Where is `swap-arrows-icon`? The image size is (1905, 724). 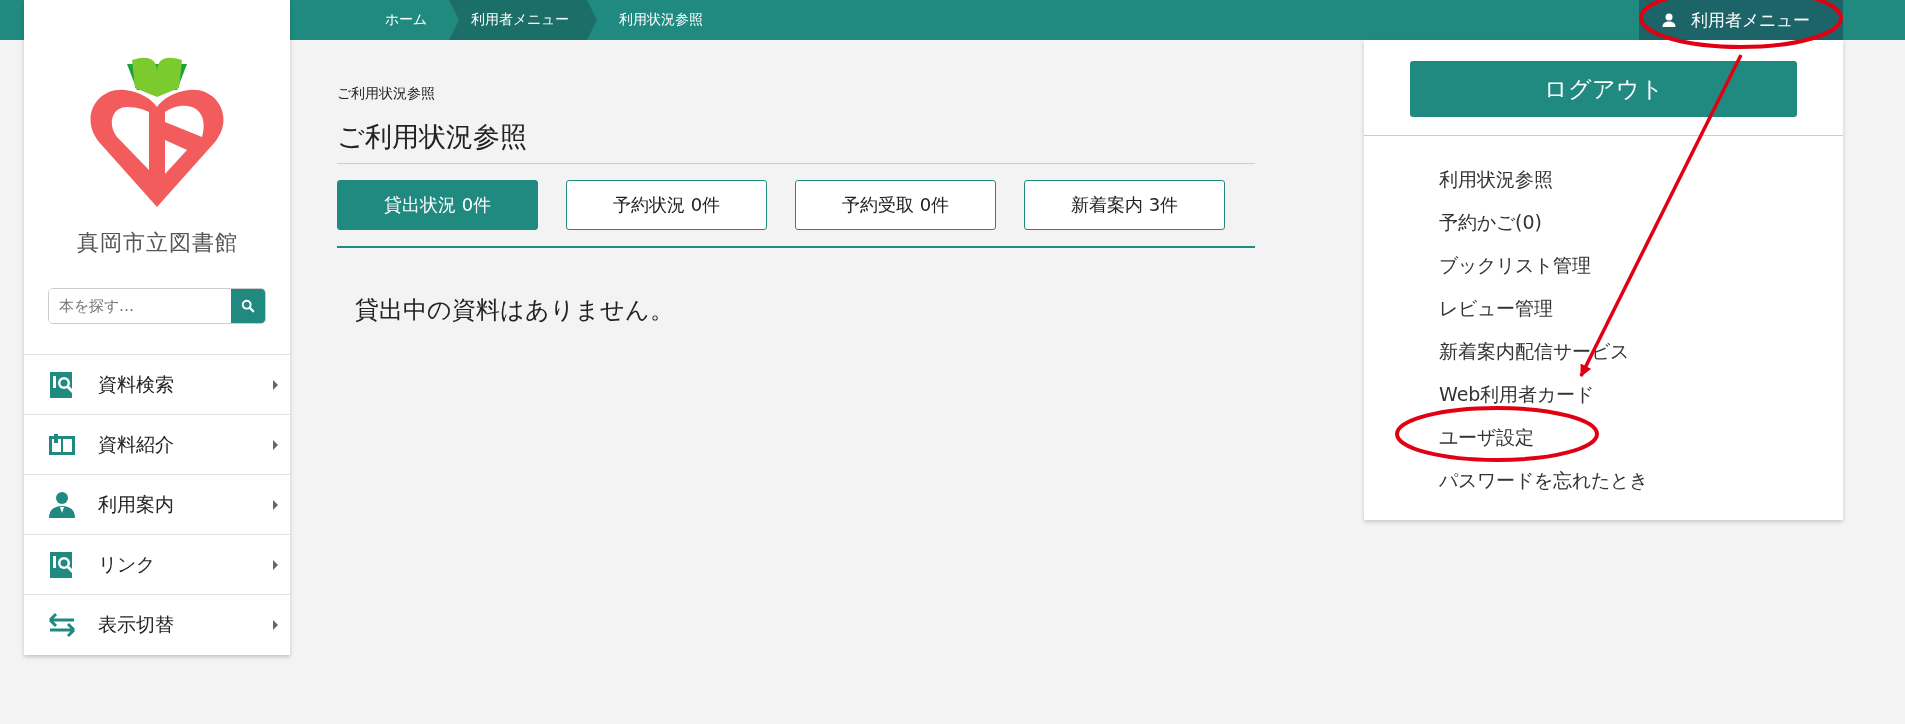
swap-arrows-icon is located at coordinates (62, 624).